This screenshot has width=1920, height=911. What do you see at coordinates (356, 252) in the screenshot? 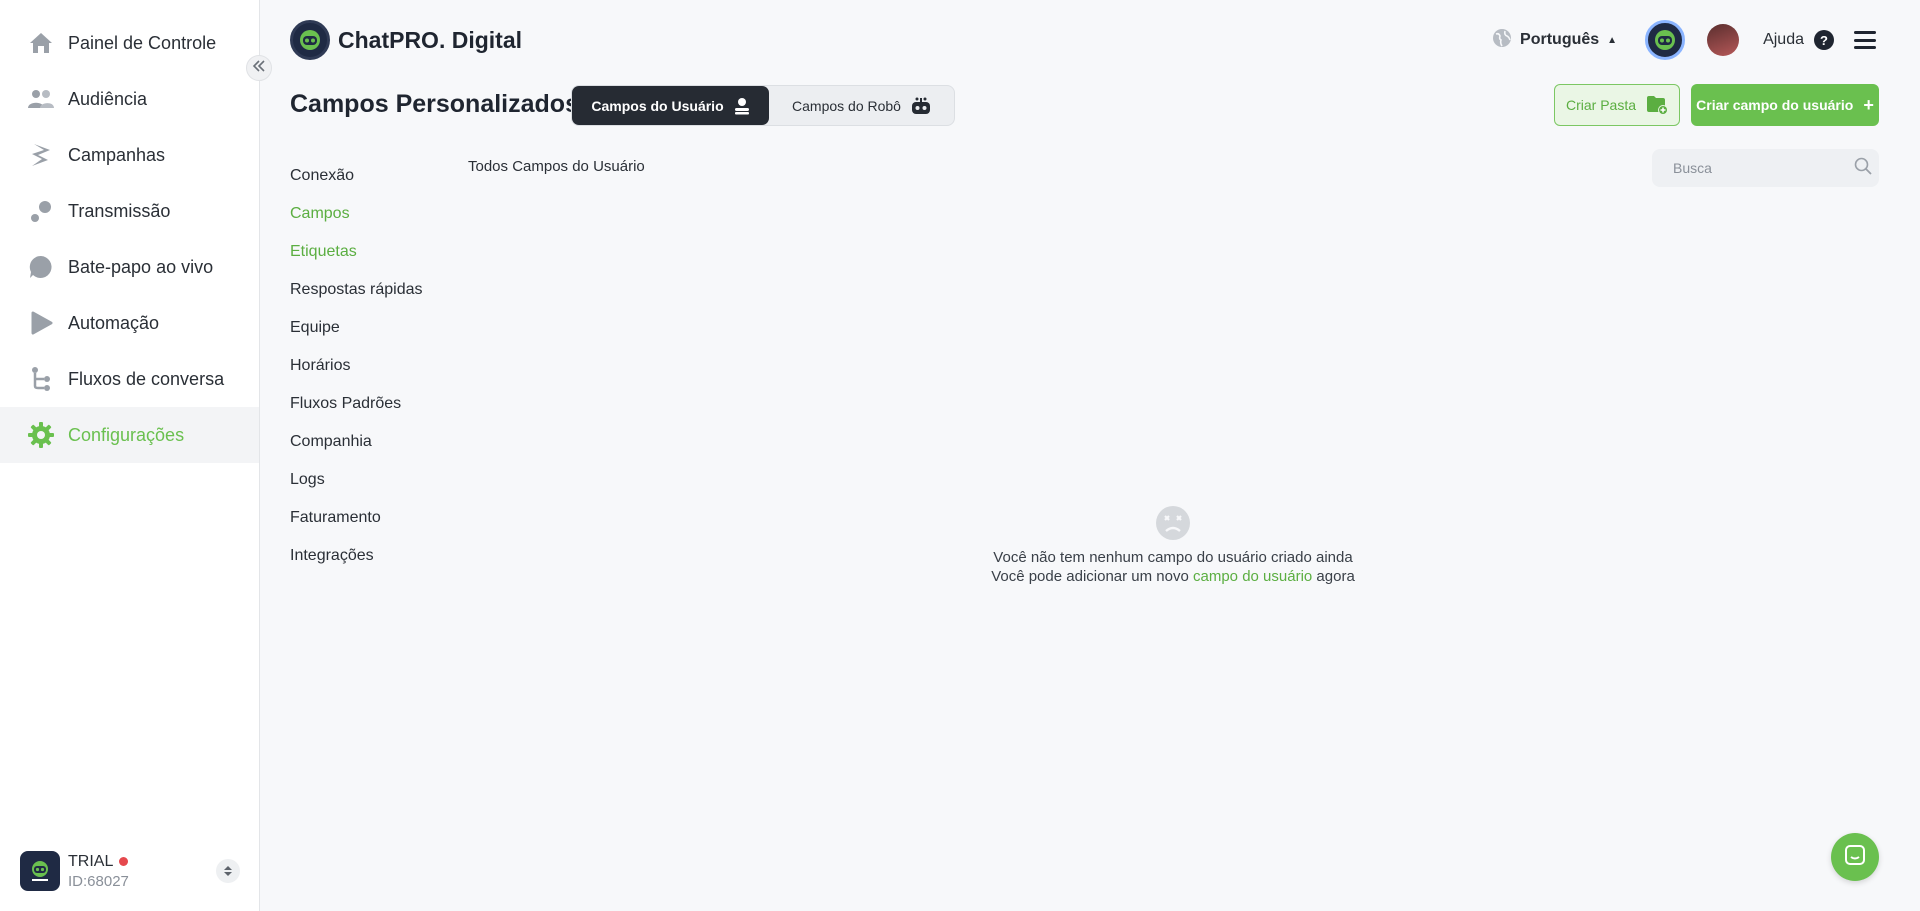
I see `subnav-item-etiquetas: Etiquetas` at bounding box center [356, 252].